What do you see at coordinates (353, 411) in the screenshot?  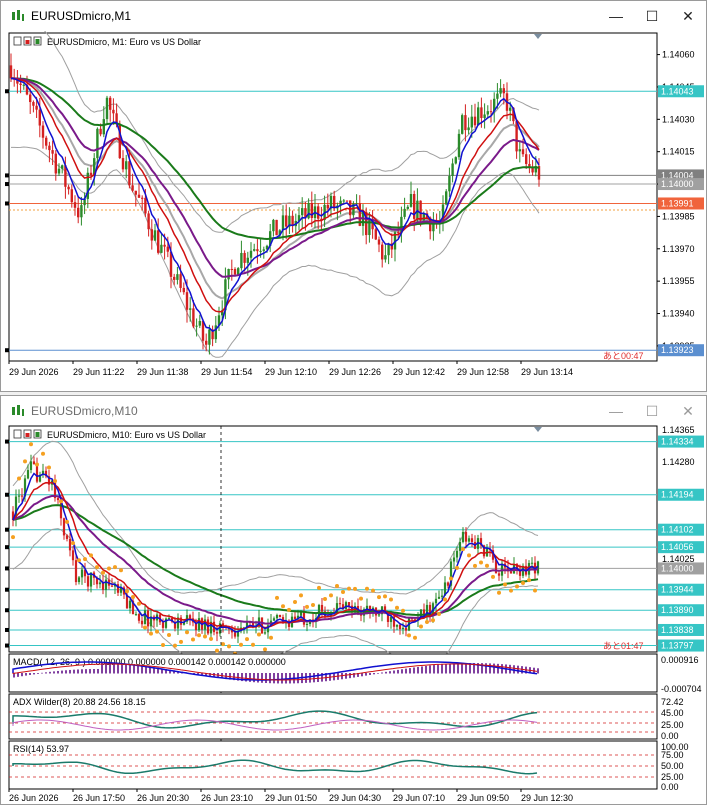 I see `window-titlebar: EURUSDmicro,M10 — ☐ ✕` at bounding box center [353, 411].